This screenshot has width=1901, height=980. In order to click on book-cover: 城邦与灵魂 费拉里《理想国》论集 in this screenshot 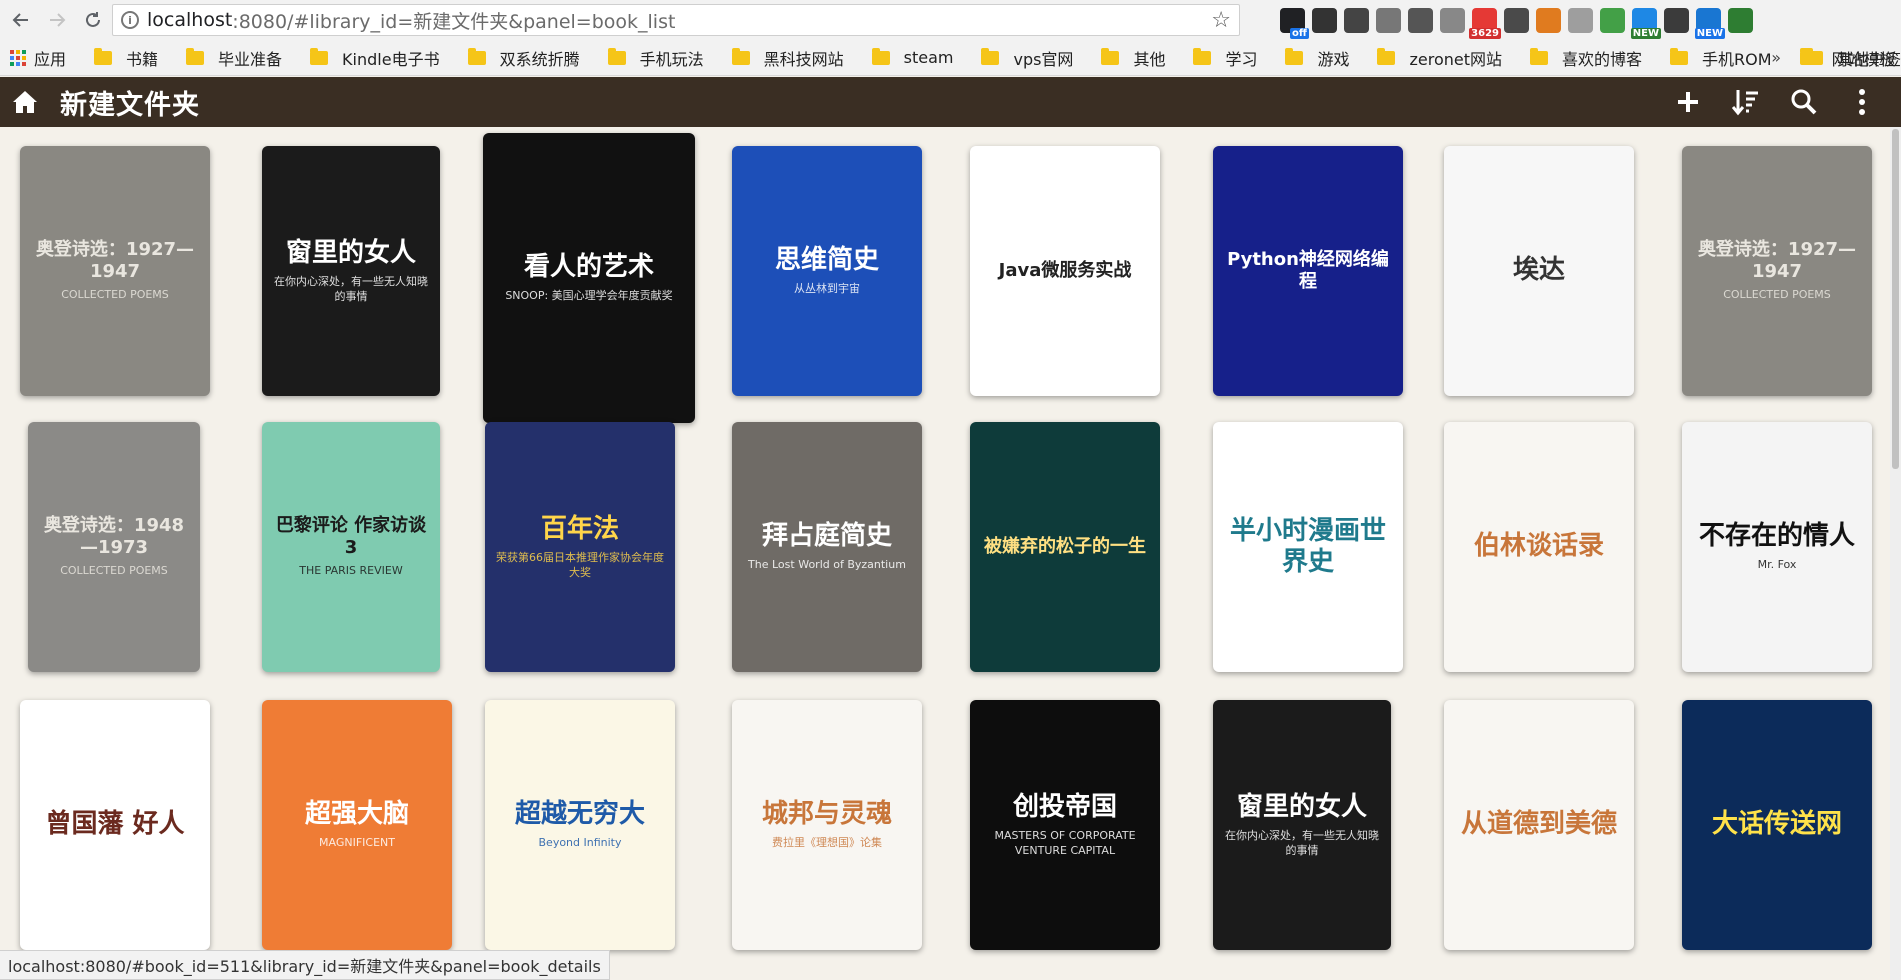, I will do `click(827, 825)`.